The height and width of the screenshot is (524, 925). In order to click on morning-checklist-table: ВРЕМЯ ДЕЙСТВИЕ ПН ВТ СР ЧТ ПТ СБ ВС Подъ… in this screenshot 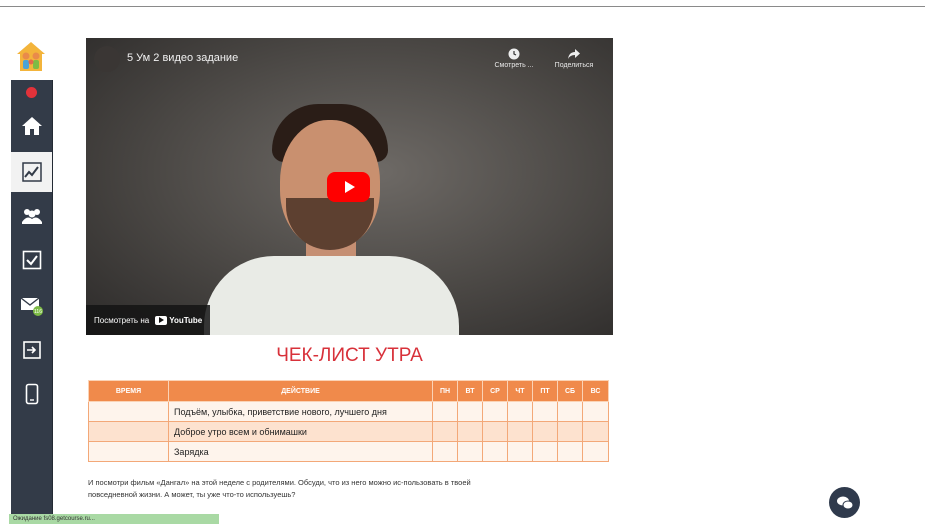, I will do `click(348, 421)`.